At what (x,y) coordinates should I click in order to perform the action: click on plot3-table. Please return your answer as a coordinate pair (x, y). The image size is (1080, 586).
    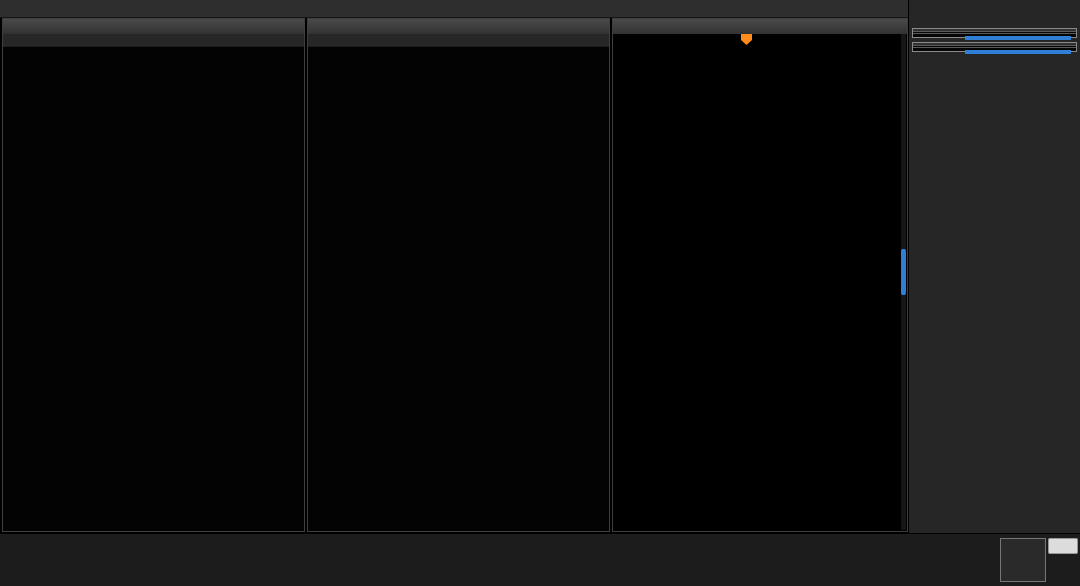
    Looking at the image, I should click on (153, 40).